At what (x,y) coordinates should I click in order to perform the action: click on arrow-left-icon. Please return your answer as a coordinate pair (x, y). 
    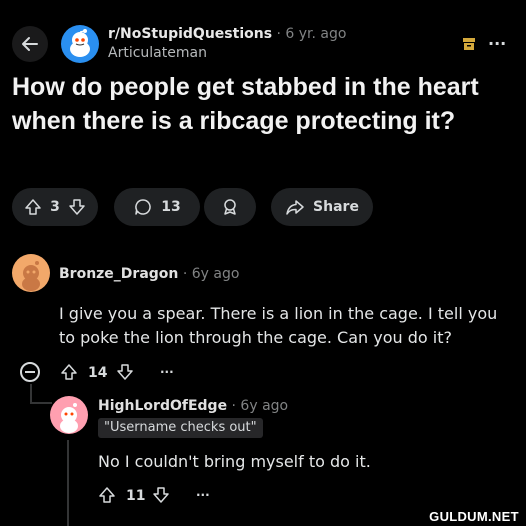
    Looking at the image, I should click on (30, 44).